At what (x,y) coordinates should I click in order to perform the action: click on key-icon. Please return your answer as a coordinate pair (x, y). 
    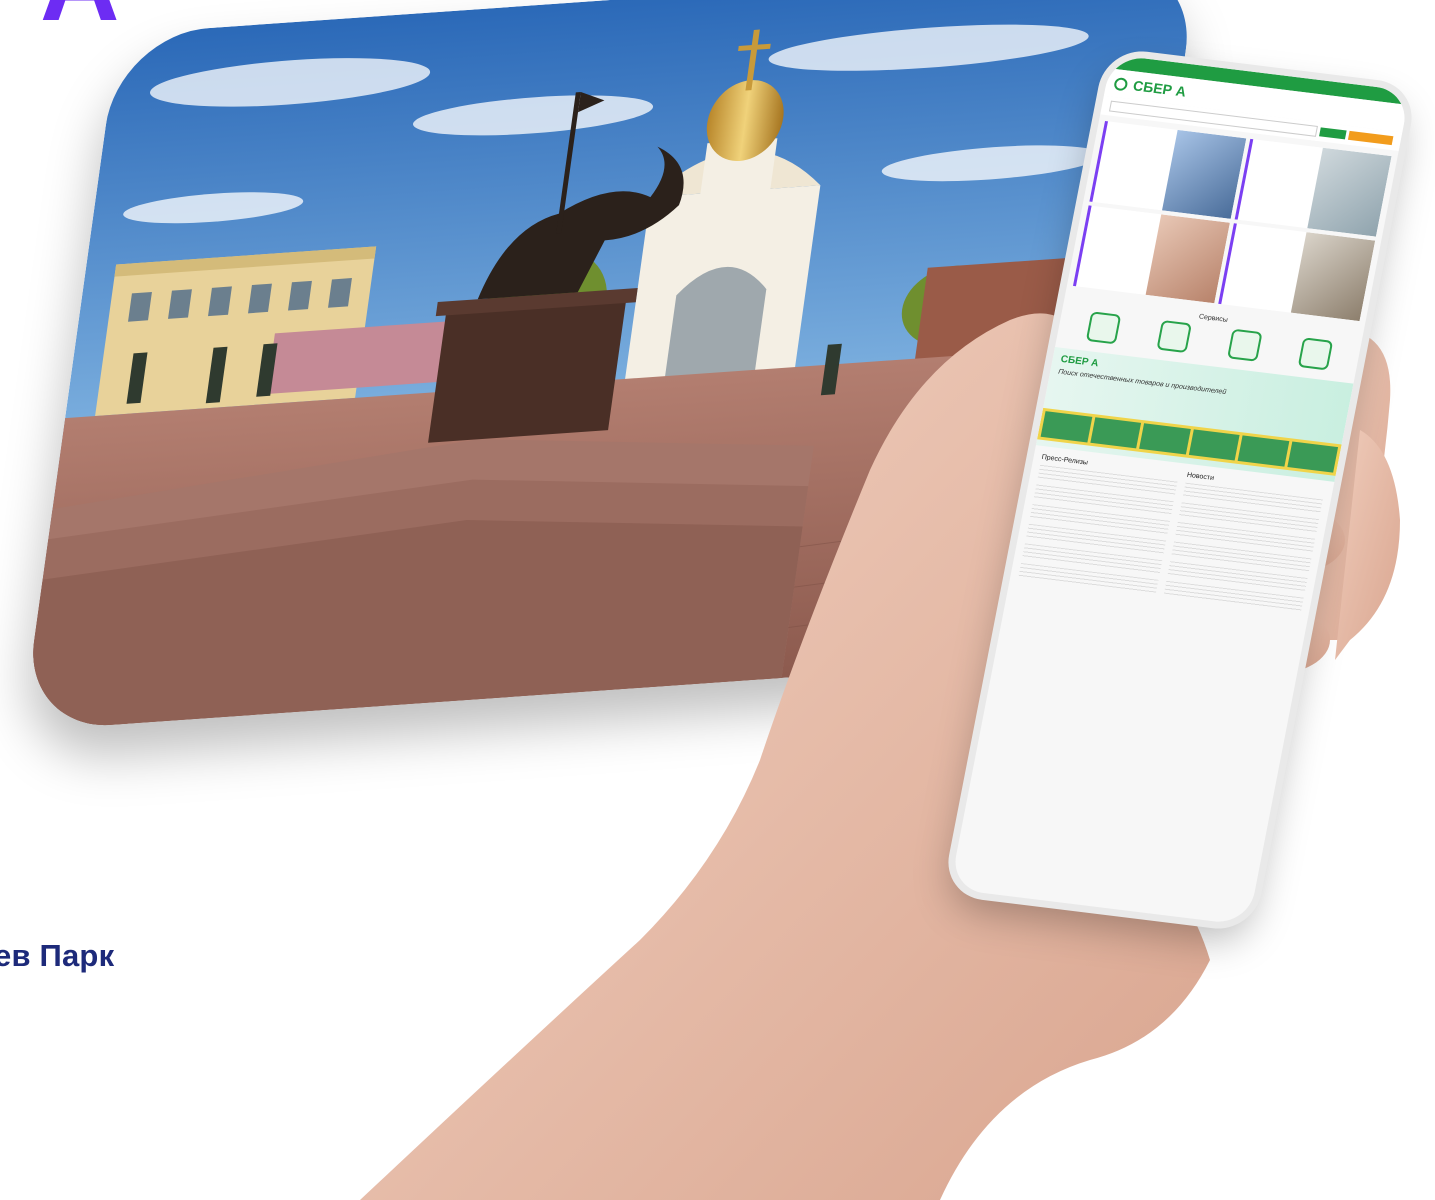
    Looking at the image, I should click on (1103, 328).